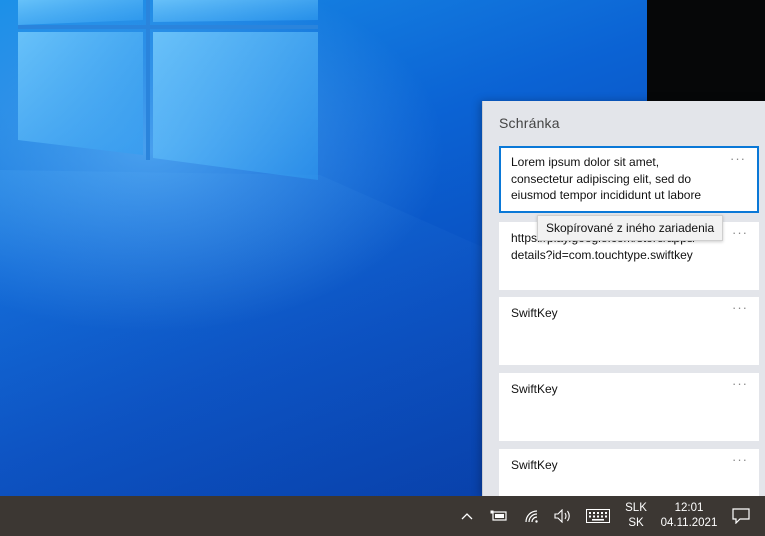 The height and width of the screenshot is (536, 765). I want to click on battery-icon, so click(499, 516).